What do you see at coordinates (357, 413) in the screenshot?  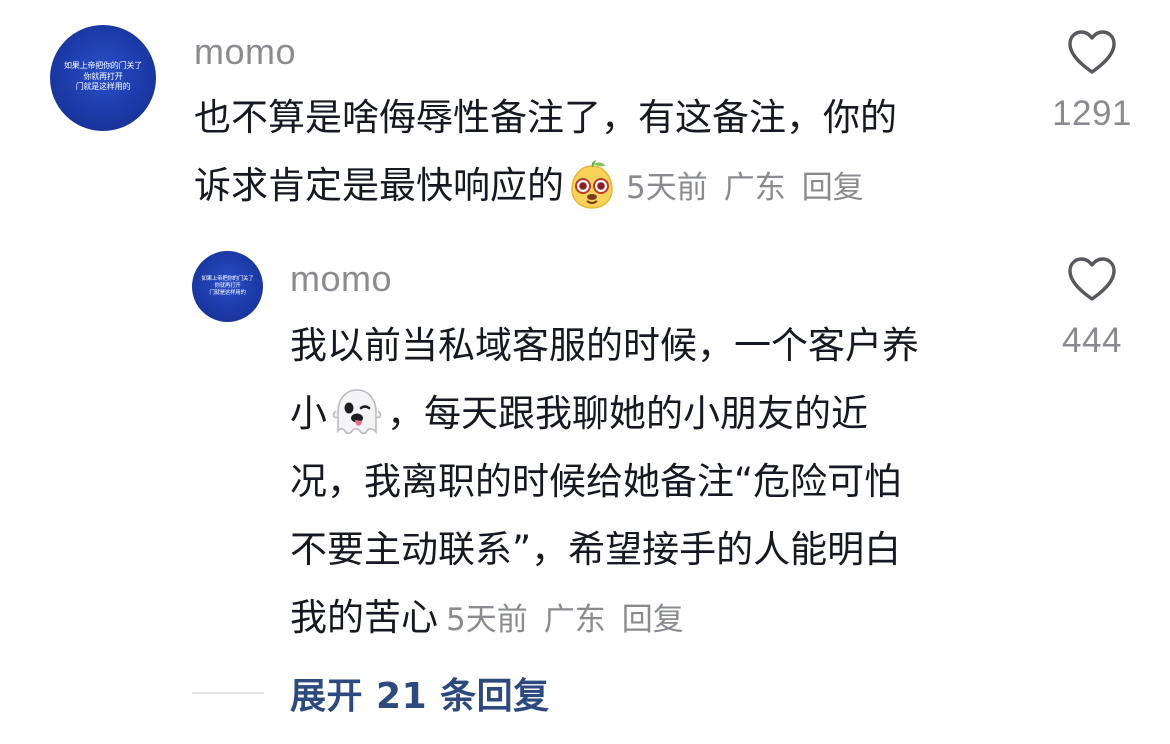 I see `ghost-emoji` at bounding box center [357, 413].